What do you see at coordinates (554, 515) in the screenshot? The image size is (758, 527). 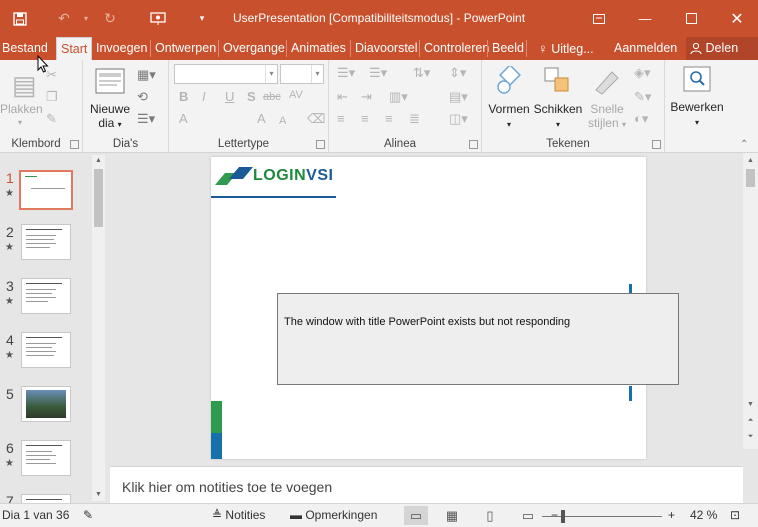 I see `zoom-out-icon: −` at bounding box center [554, 515].